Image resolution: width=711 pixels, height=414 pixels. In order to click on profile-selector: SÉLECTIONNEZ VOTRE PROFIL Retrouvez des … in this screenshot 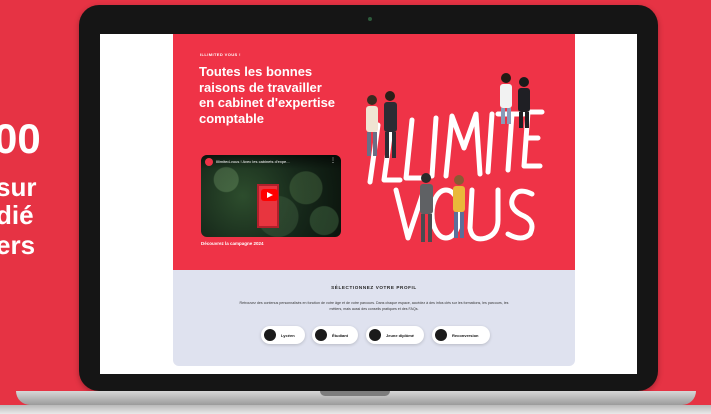, I will do `click(374, 318)`.